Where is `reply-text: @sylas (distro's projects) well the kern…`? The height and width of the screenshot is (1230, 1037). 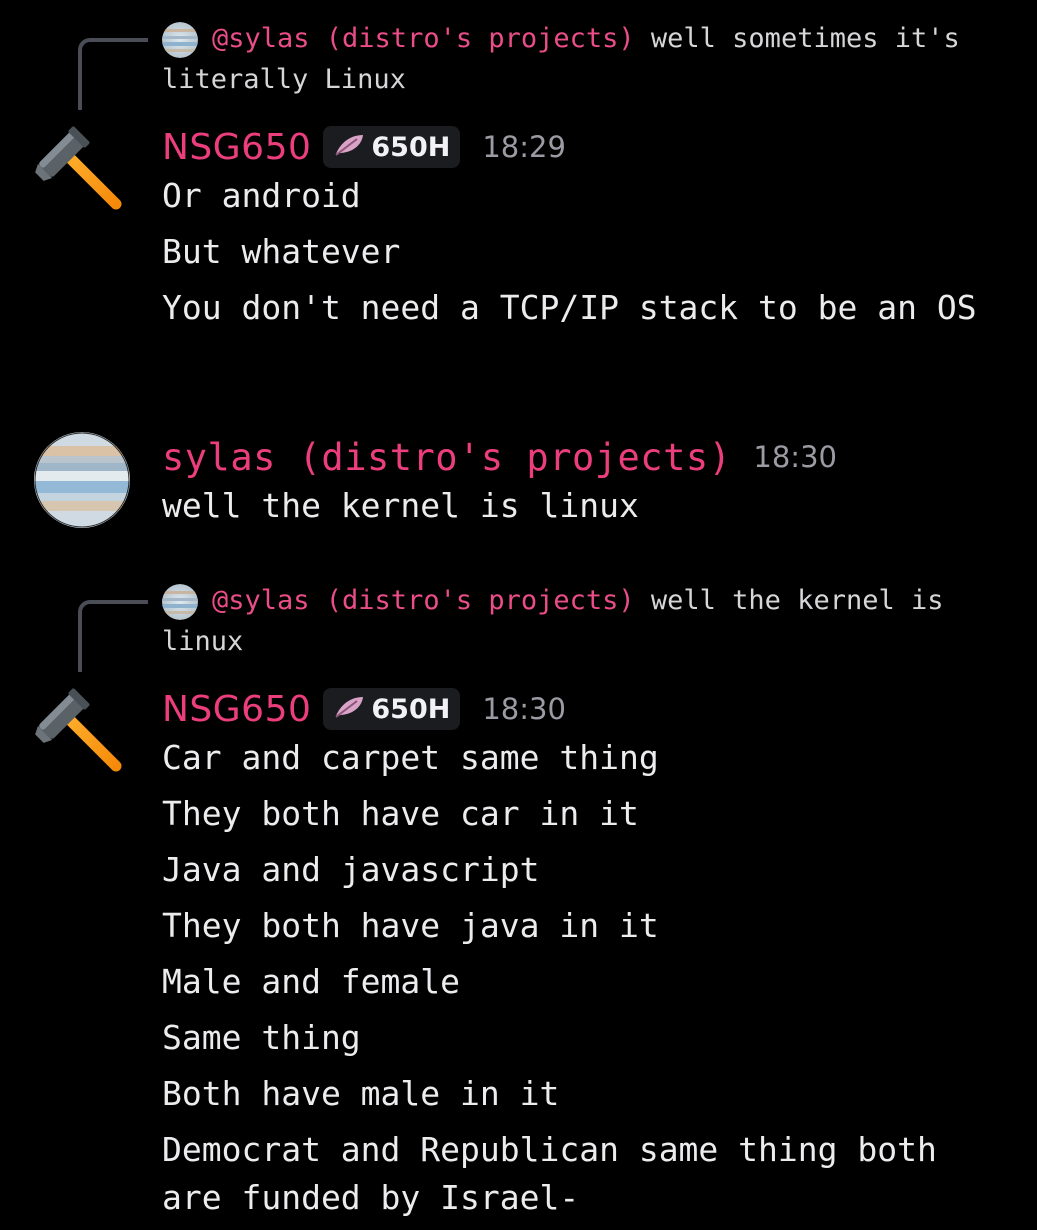 reply-text: @sylas (distro's projects) well the kern… is located at coordinates (572, 621).